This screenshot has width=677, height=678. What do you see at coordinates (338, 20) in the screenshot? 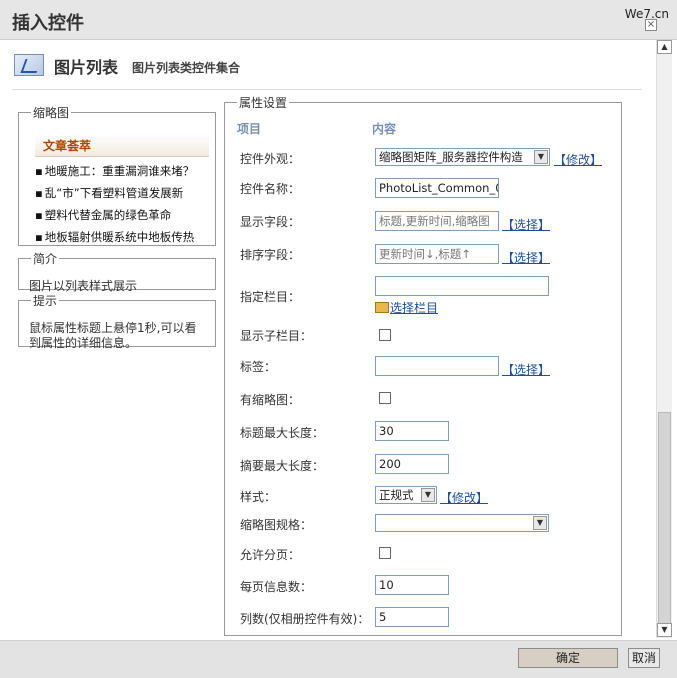
I see `dialog-titlebar: 插入控件 We7.cn ×` at bounding box center [338, 20].